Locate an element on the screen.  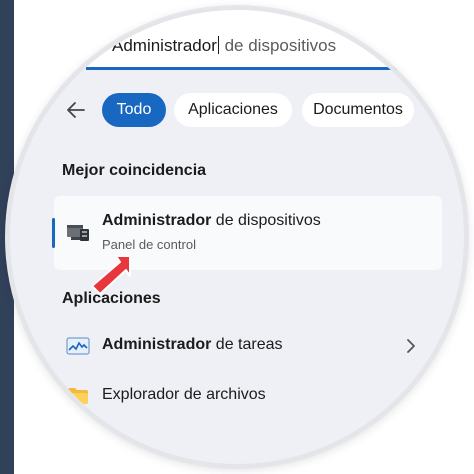
app-result-label: Administrador de tareas is located at coordinates (192, 345).